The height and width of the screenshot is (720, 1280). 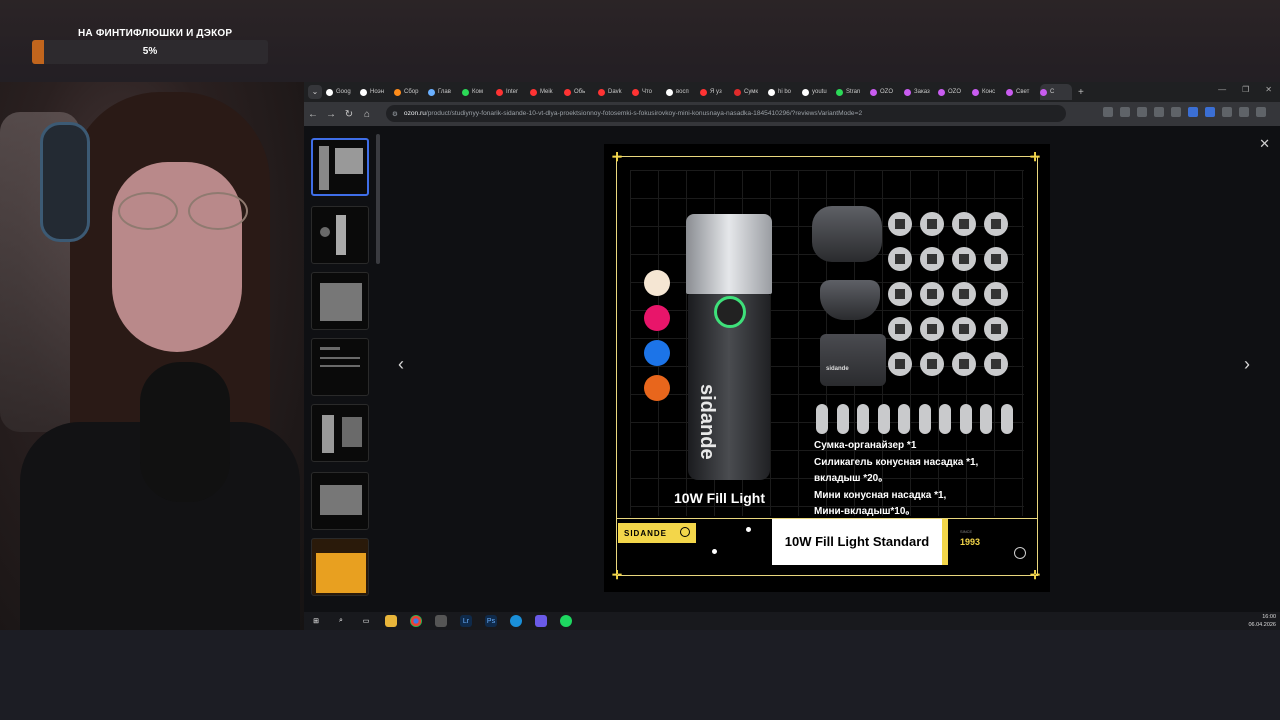 What do you see at coordinates (1264, 144) in the screenshot?
I see `close-viewer-icon: ✕` at bounding box center [1264, 144].